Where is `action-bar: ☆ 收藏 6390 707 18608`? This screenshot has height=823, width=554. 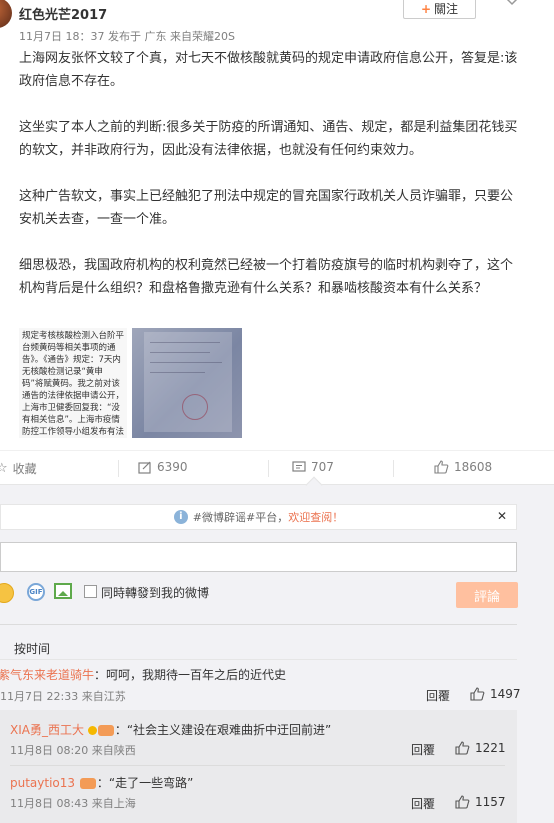
action-bar: ☆ 收藏 6390 707 18608 is located at coordinates (277, 467).